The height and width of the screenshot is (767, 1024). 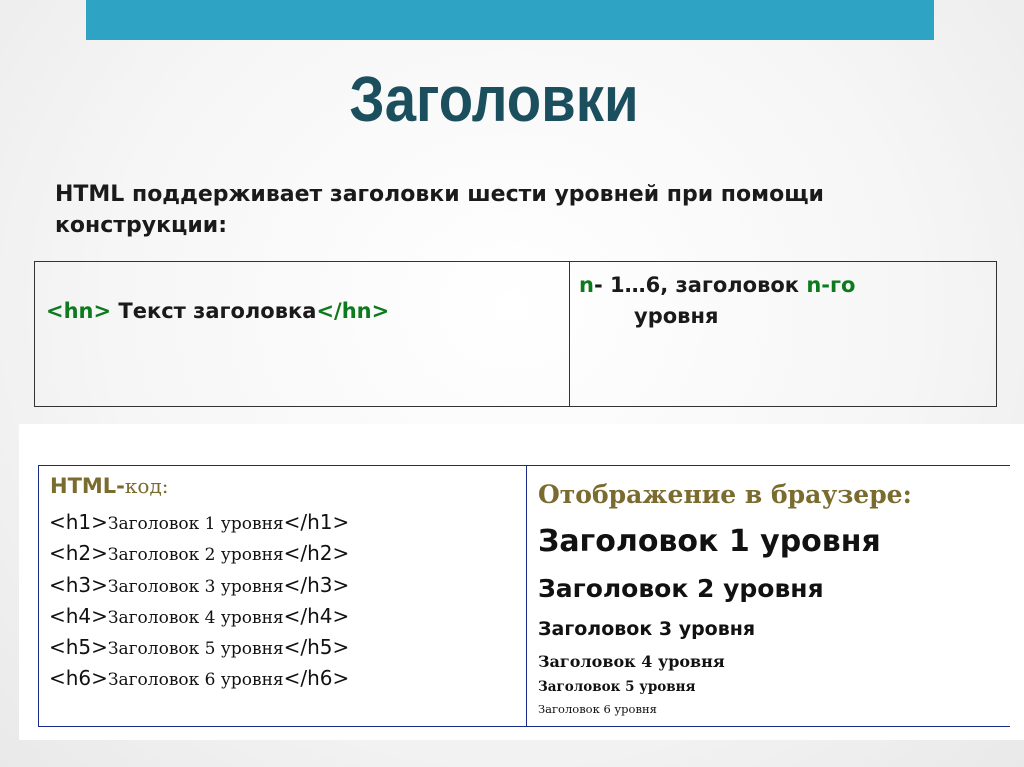 I want to click on rendered-heading-3: Заголовок 3 уровня, so click(x=647, y=629).